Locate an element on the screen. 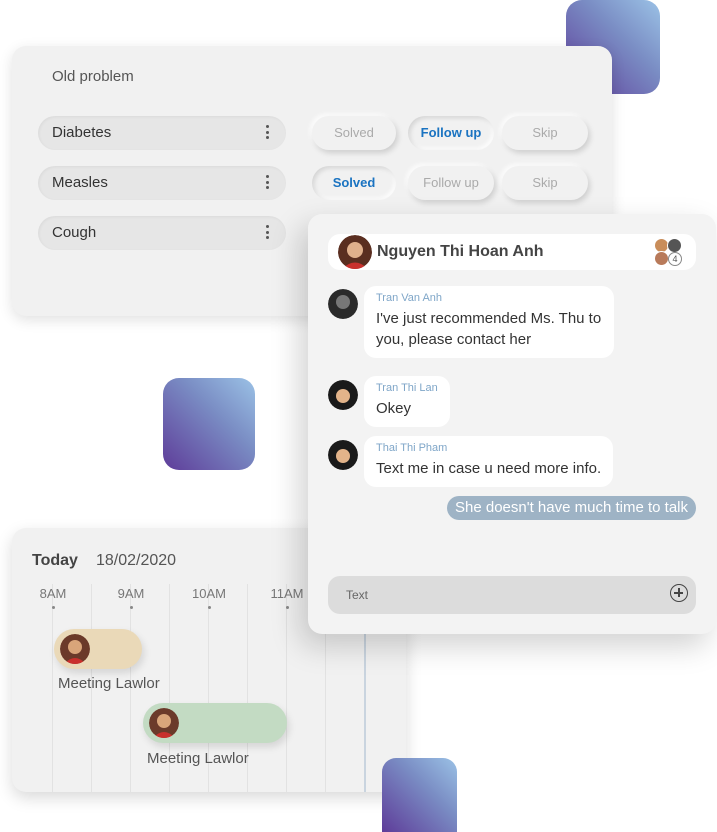 The width and height of the screenshot is (717, 832). time-label: 10AM is located at coordinates (209, 593).